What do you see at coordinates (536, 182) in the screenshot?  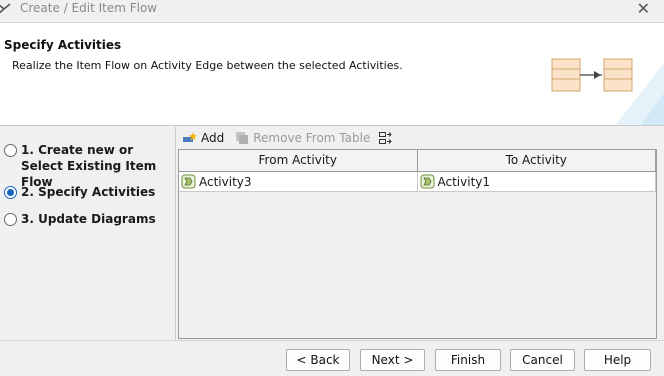 I see `to-activity-cell: Activity1` at bounding box center [536, 182].